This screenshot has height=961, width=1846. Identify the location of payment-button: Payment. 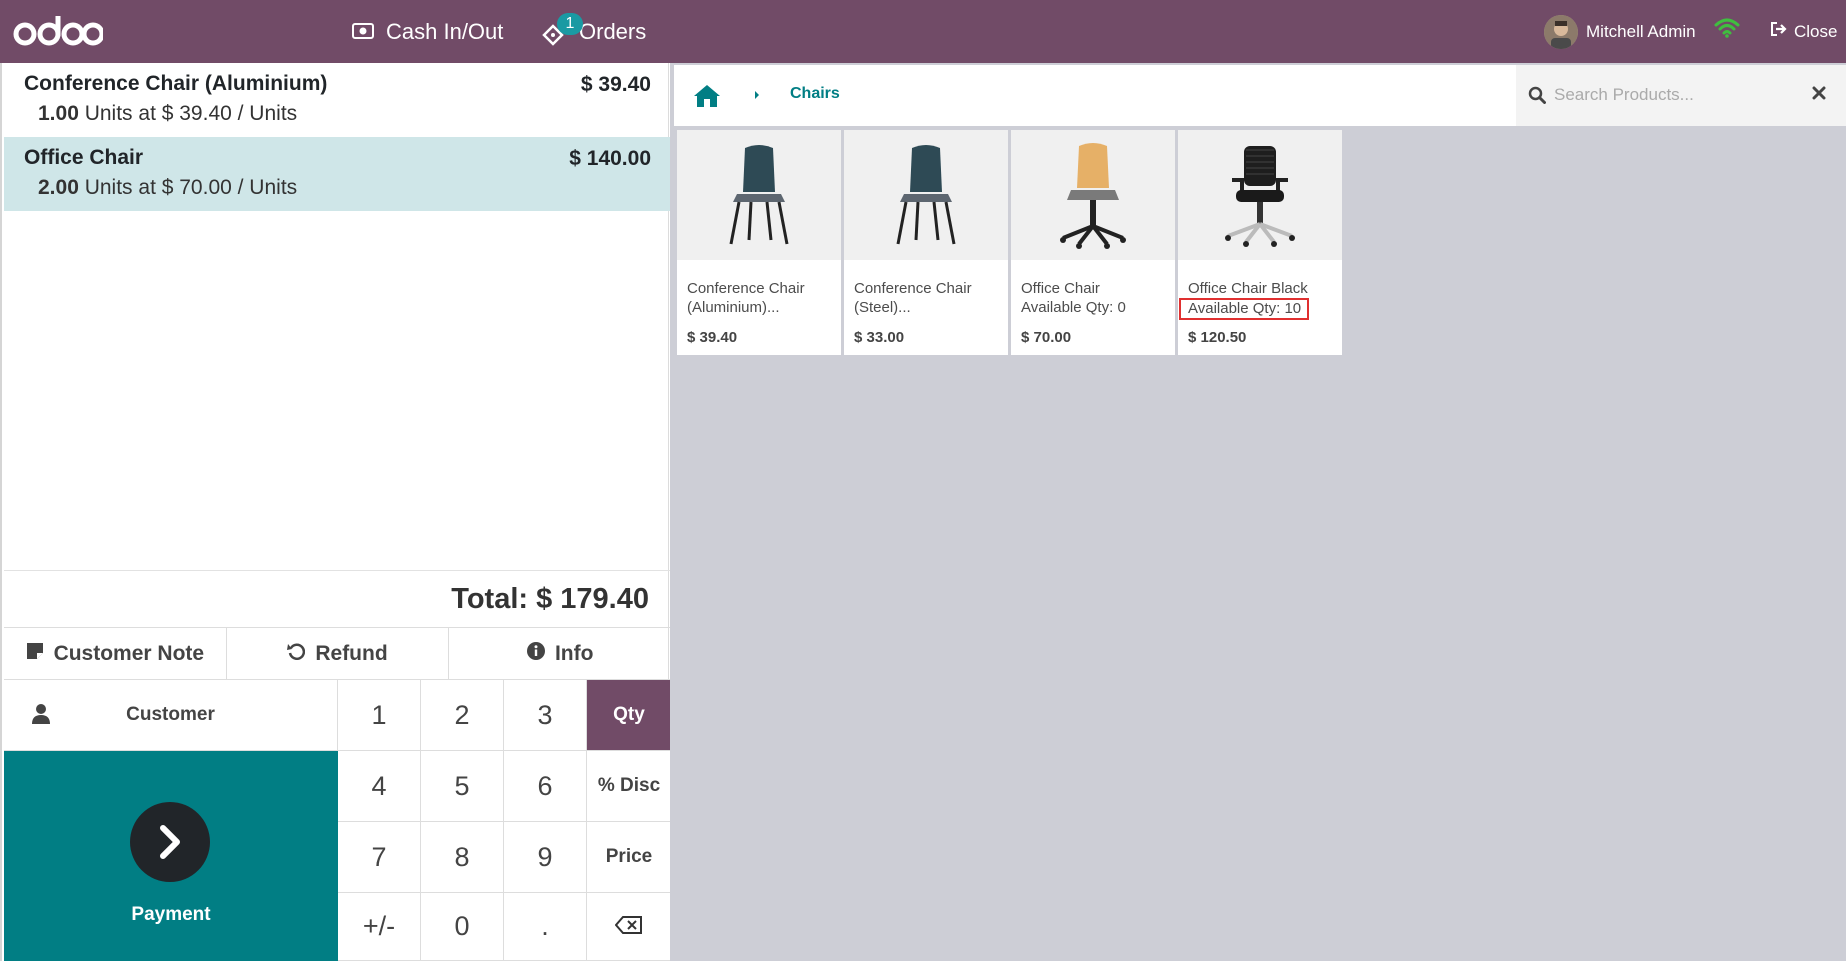
(171, 856).